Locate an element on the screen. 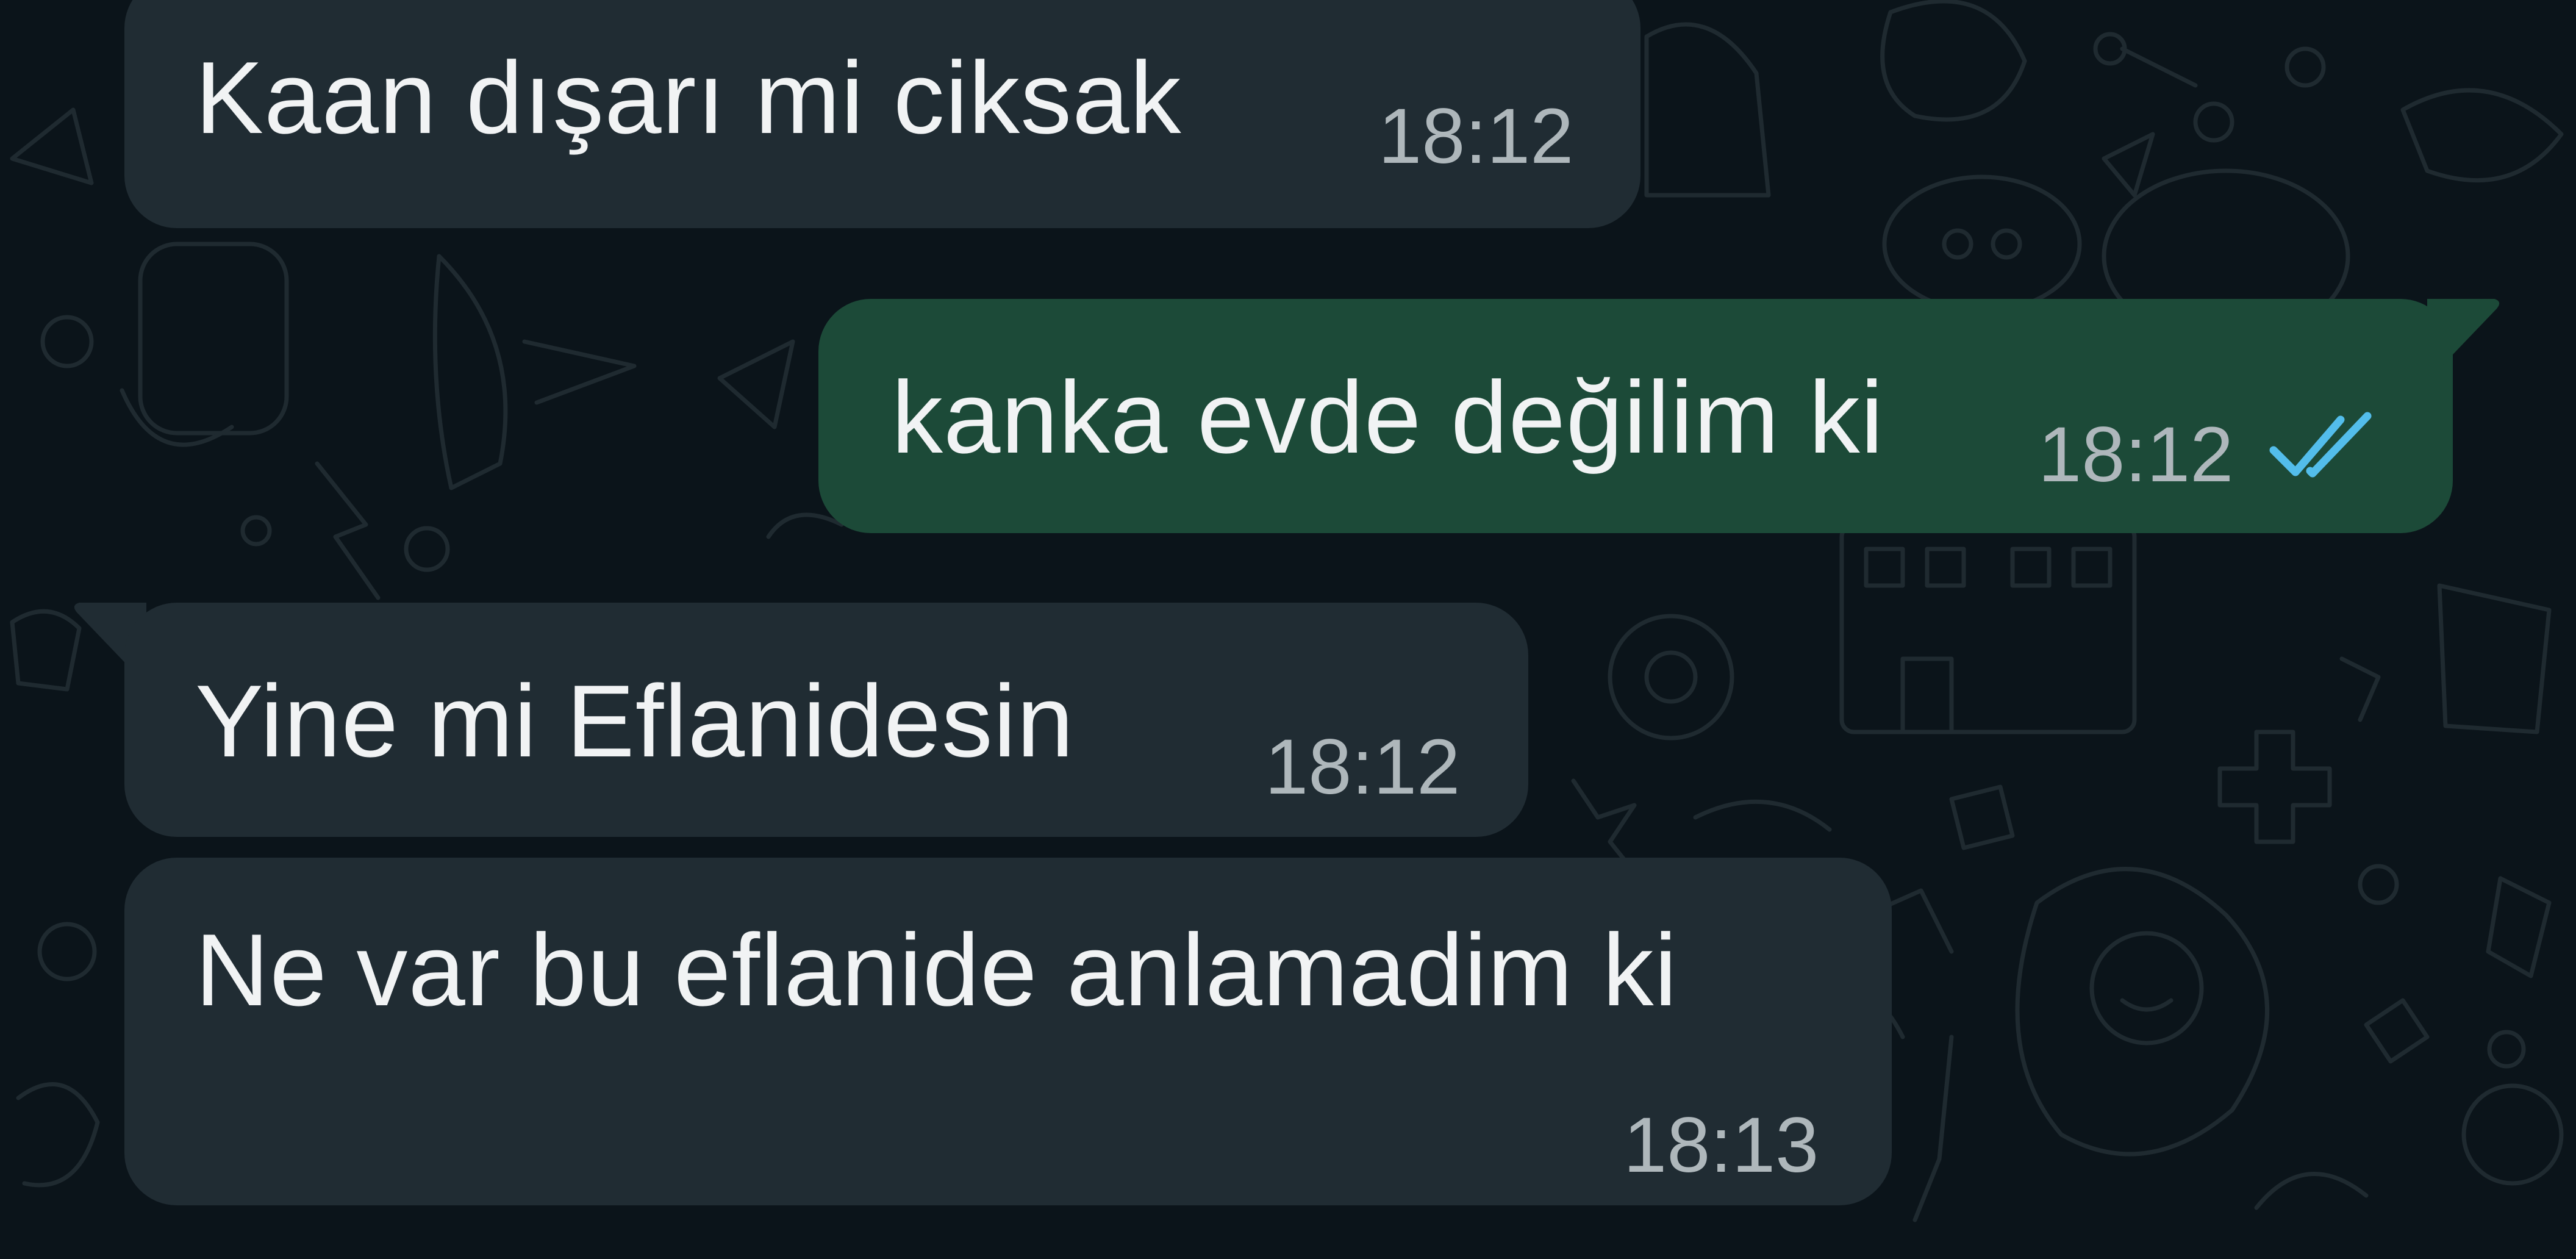  double-check-icon is located at coordinates (2320, 445).